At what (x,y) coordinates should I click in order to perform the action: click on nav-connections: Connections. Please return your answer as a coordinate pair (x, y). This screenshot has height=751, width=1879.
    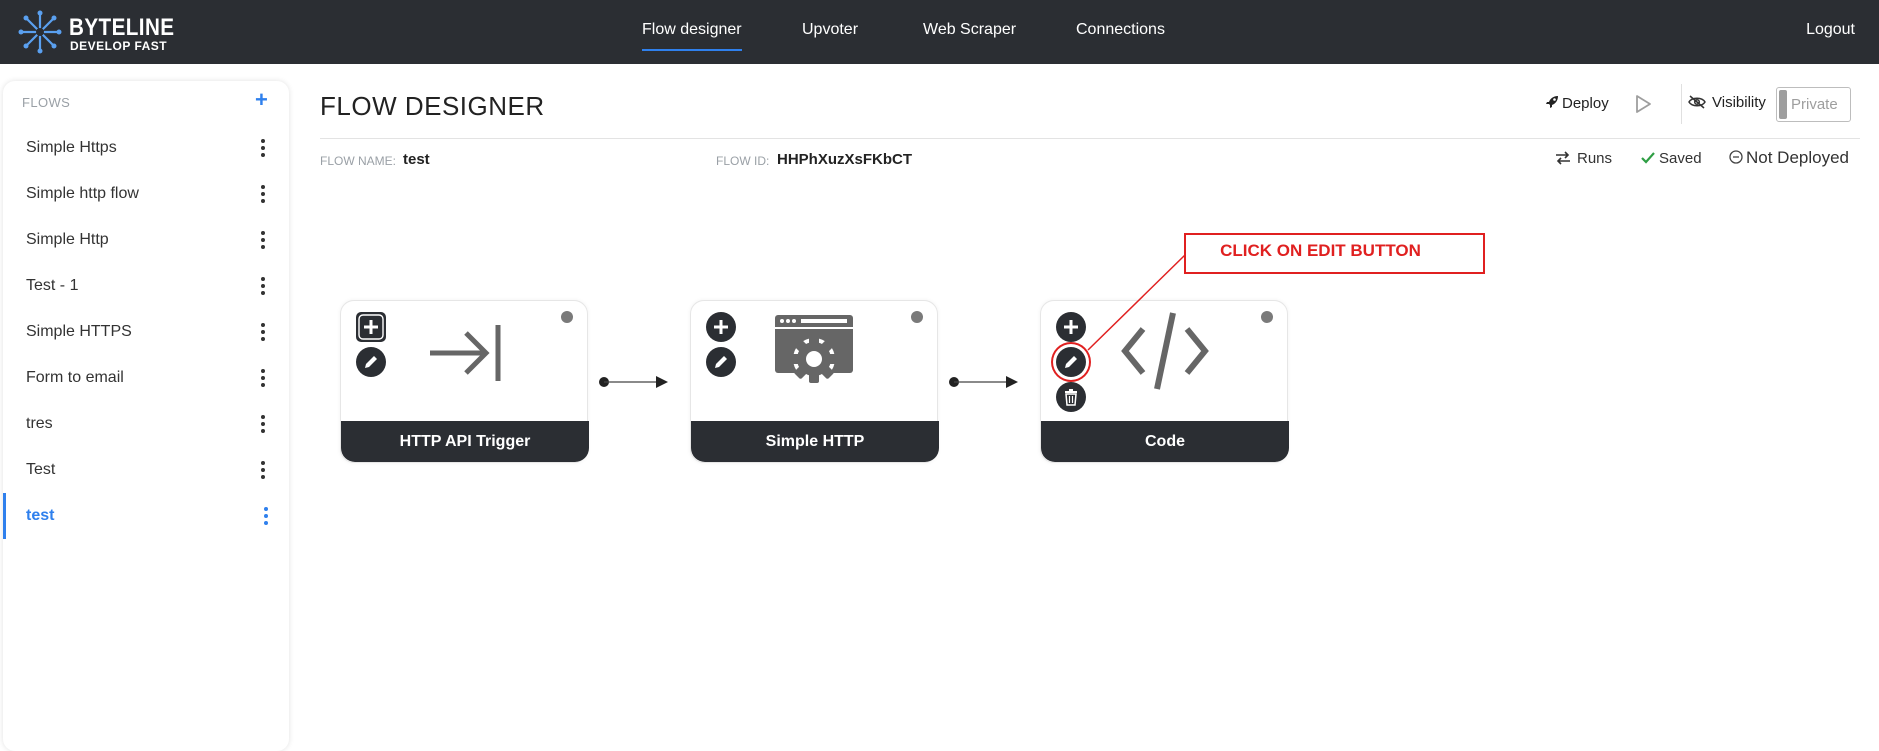
    Looking at the image, I should click on (1120, 30).